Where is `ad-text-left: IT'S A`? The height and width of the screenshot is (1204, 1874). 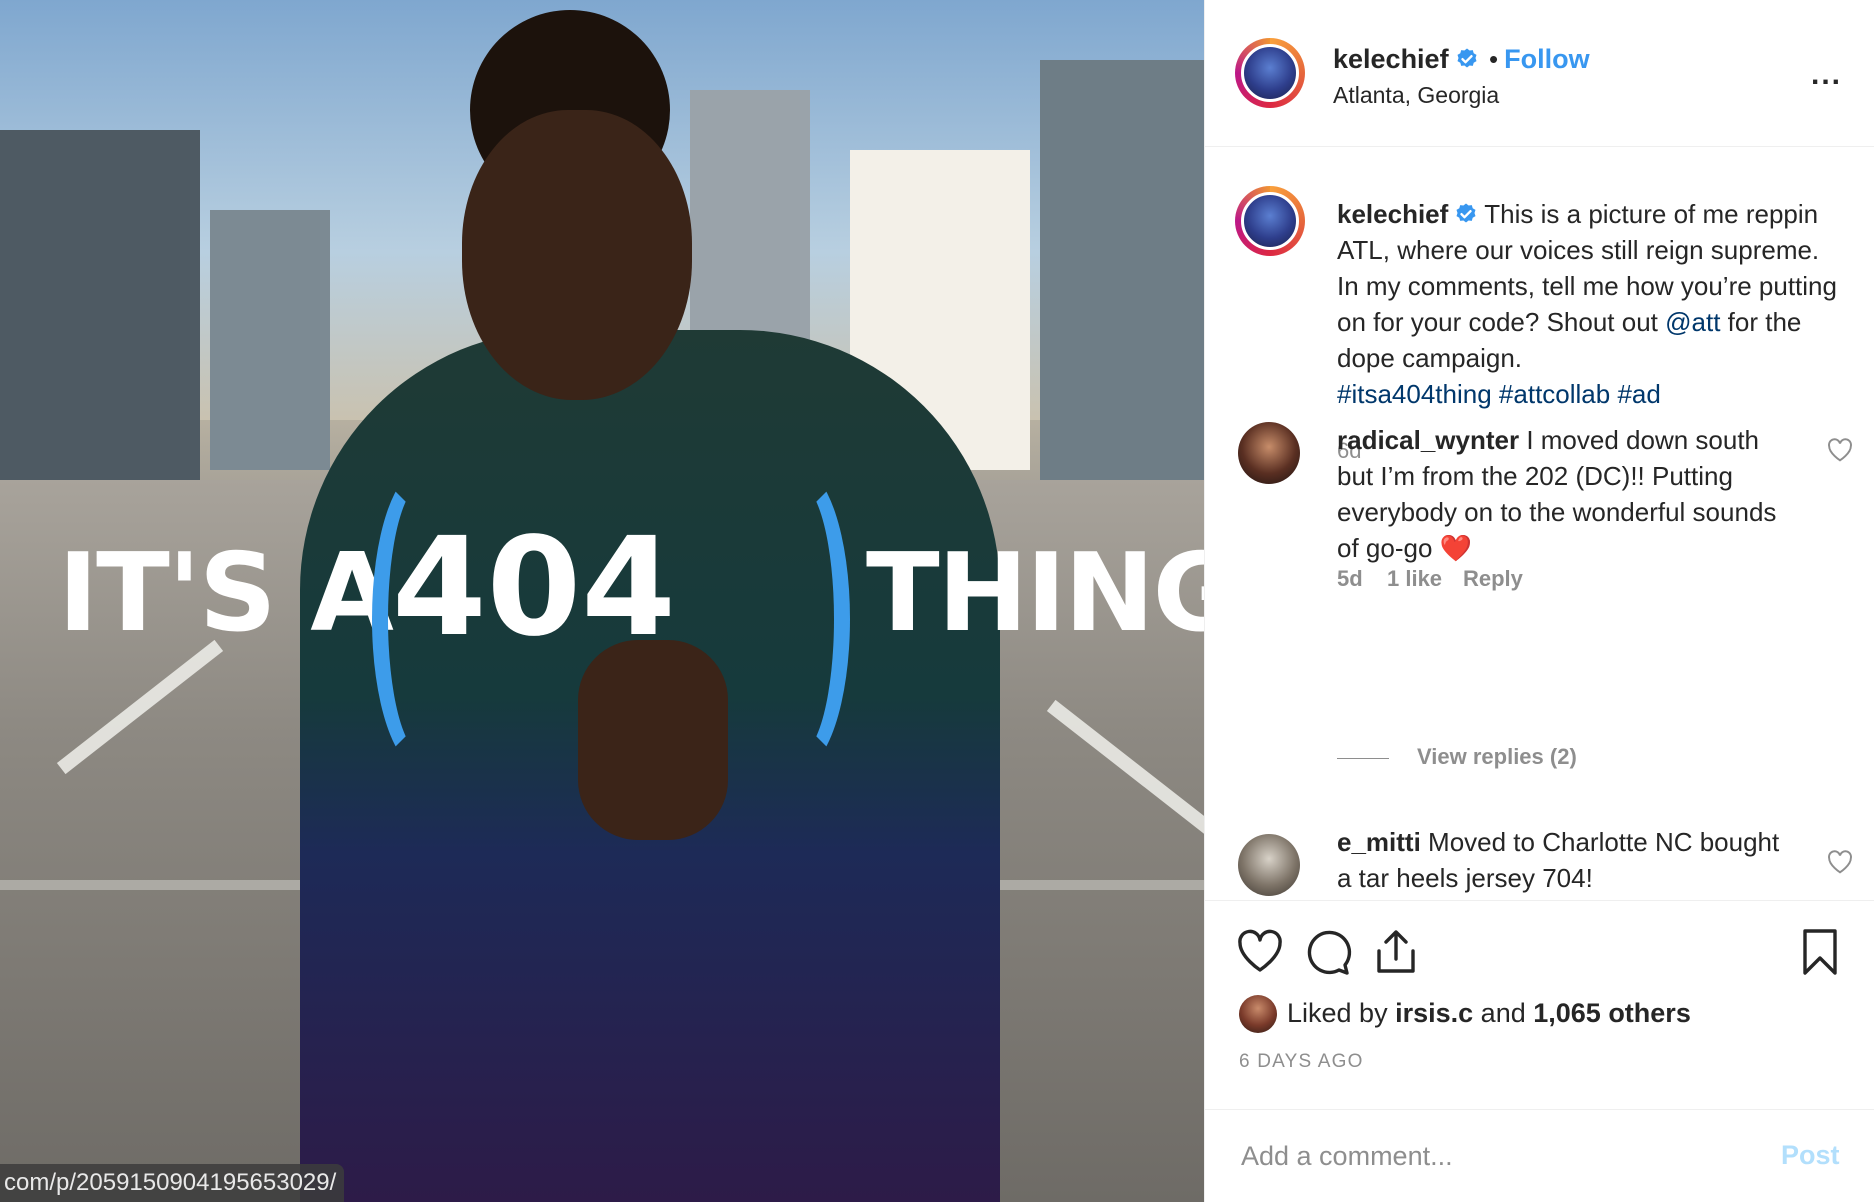 ad-text-left: IT'S A is located at coordinates (226, 593).